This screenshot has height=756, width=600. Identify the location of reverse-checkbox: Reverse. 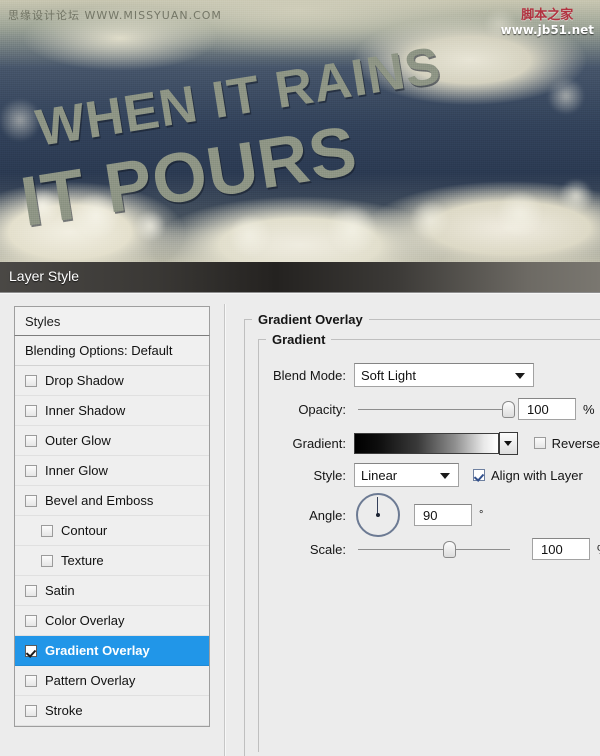
(566, 443).